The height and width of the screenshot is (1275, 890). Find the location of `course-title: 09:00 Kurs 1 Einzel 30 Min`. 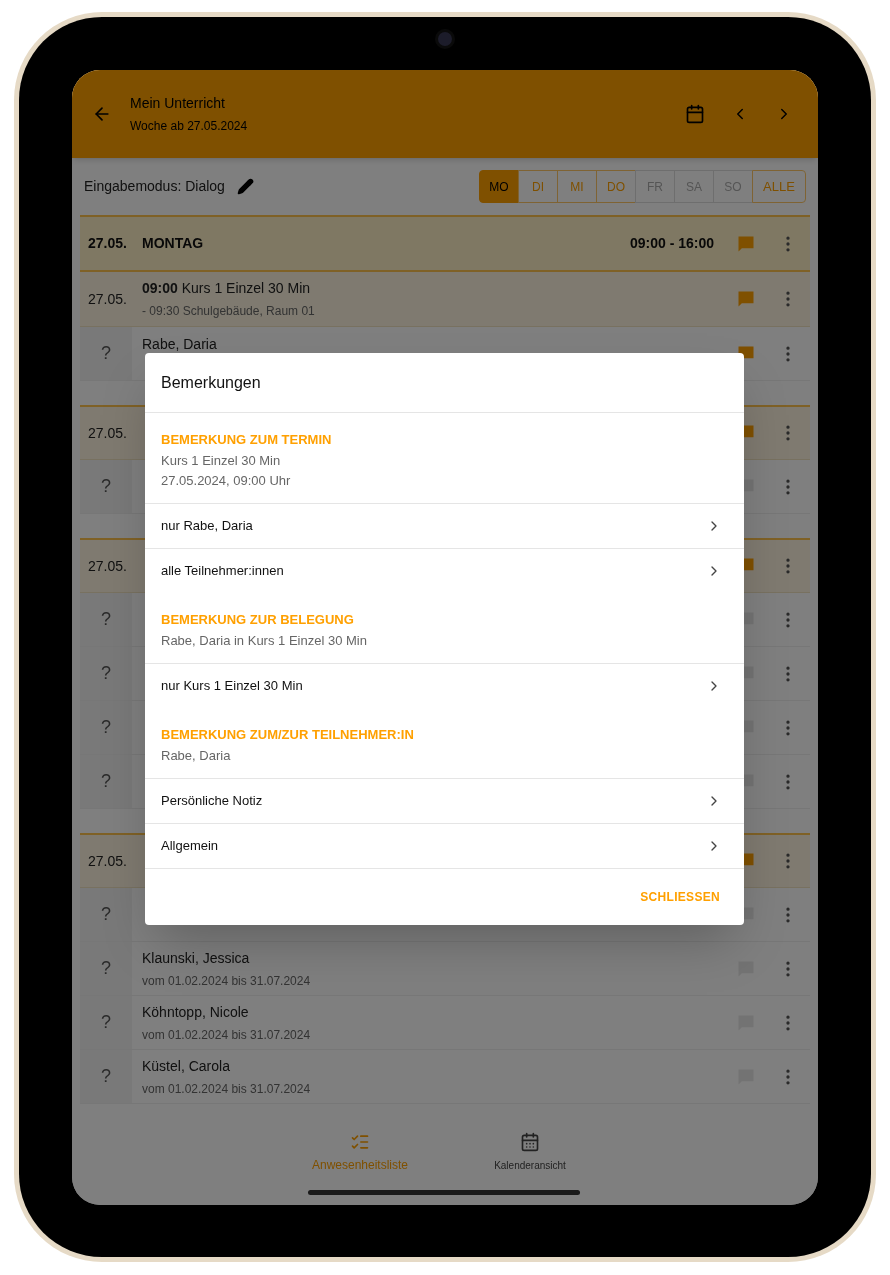

course-title: 09:00 Kurs 1 Einzel 30 Min is located at coordinates (227, 288).